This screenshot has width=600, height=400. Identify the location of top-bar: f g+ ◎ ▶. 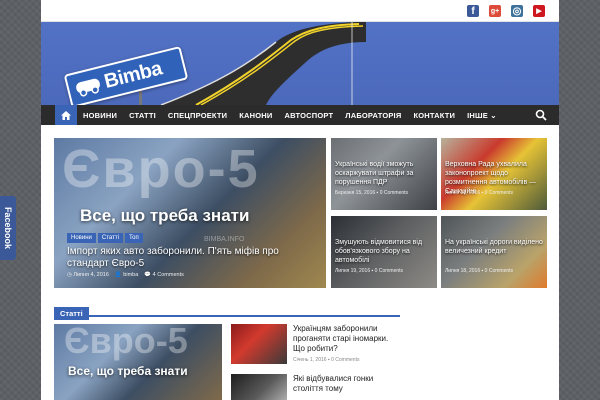
(300, 11).